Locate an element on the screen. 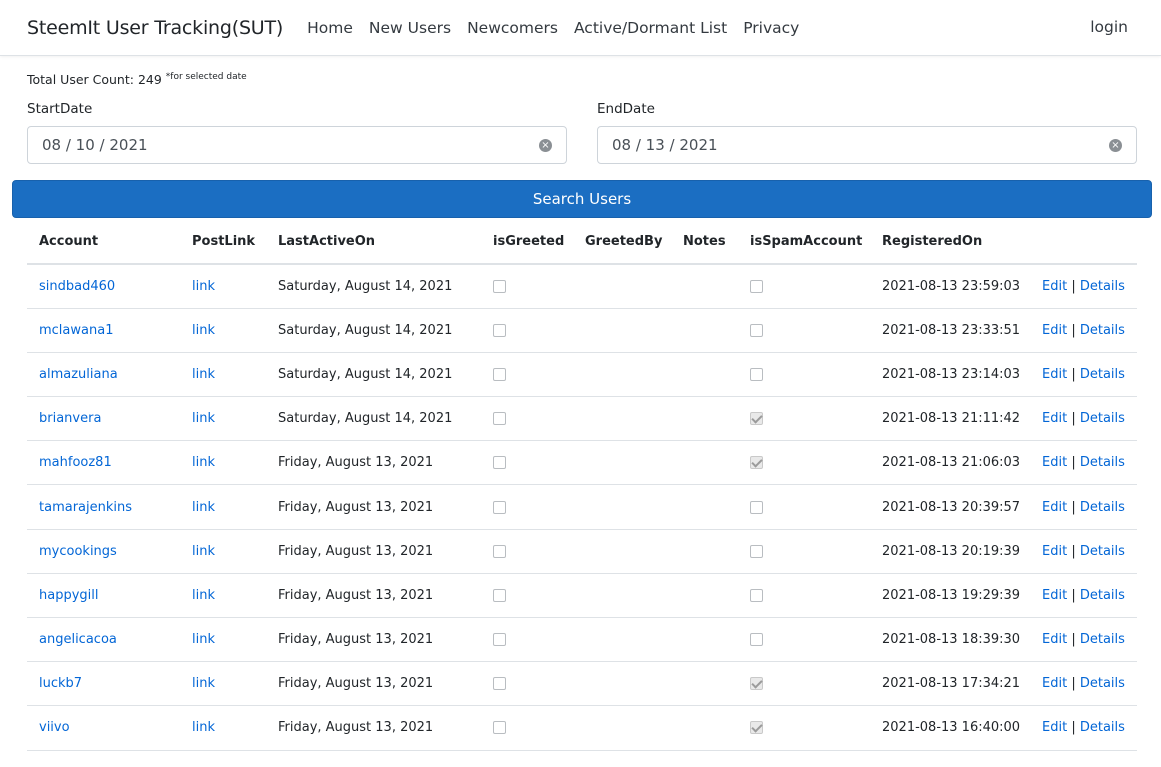  registered-on-cell: 2021-08-13 19:29:39 is located at coordinates (950, 596).